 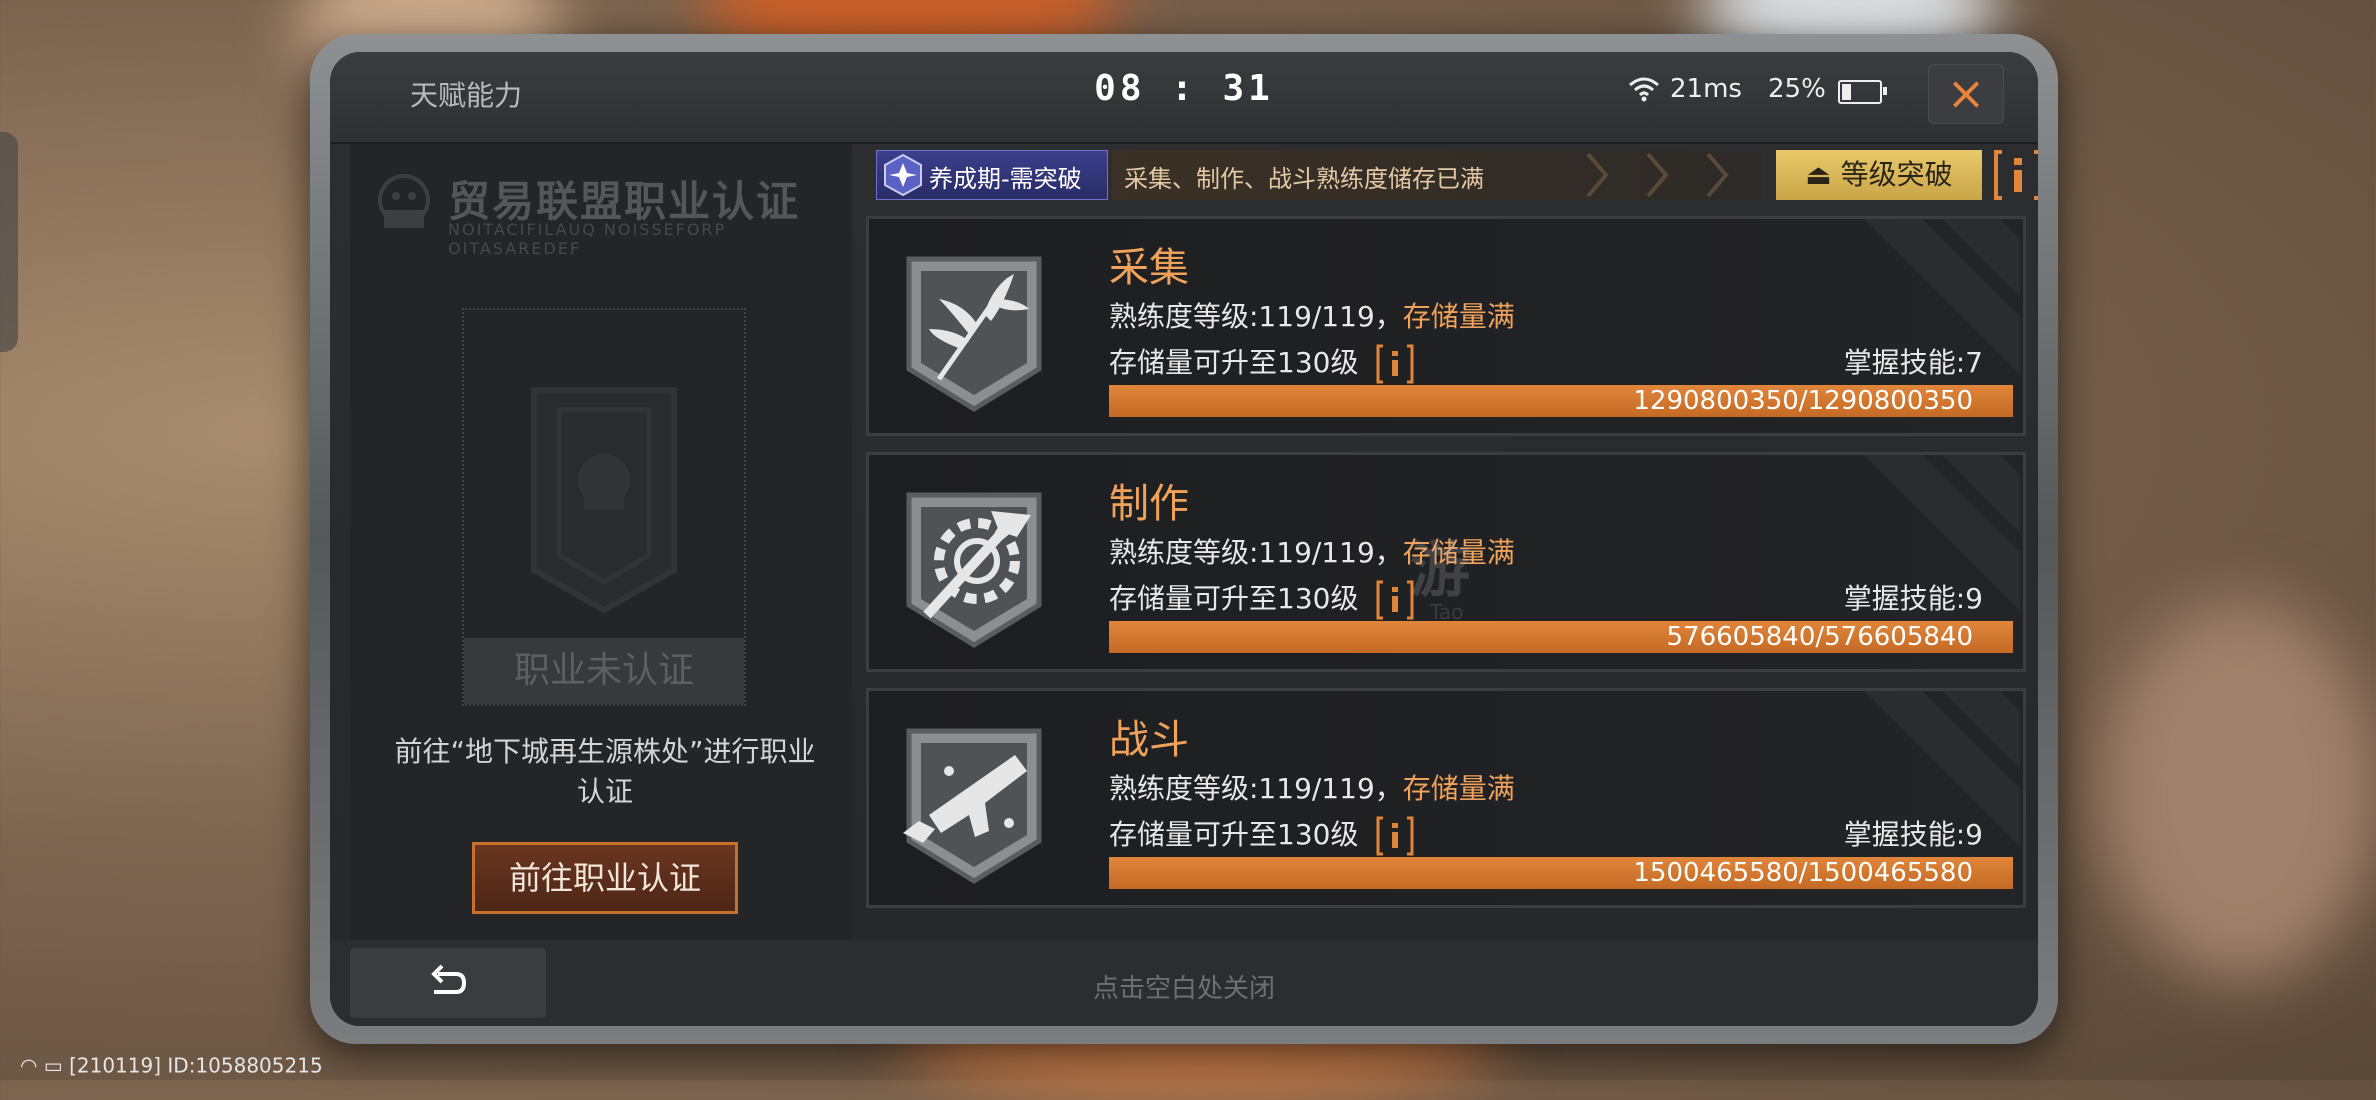 I want to click on certification-badge-slot: 职业未认证, so click(x=604, y=507).